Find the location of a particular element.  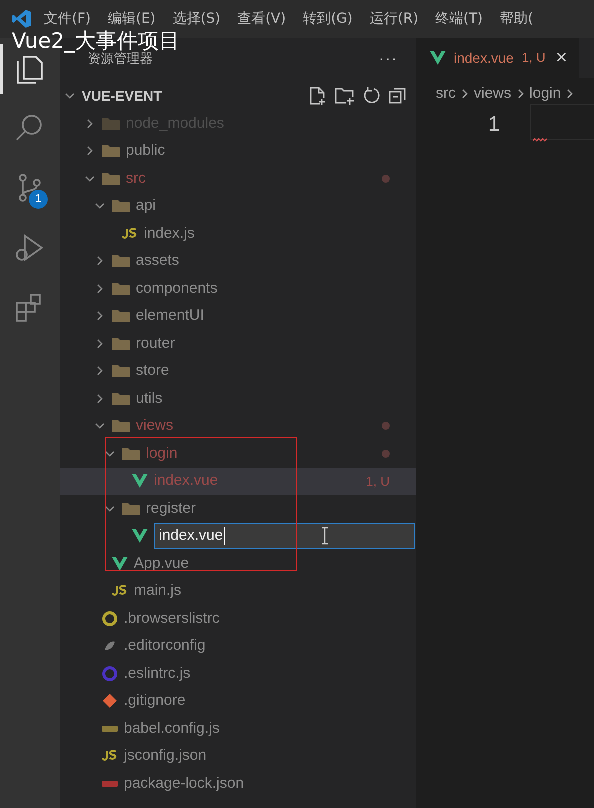

text-cursor-icon is located at coordinates (325, 536).